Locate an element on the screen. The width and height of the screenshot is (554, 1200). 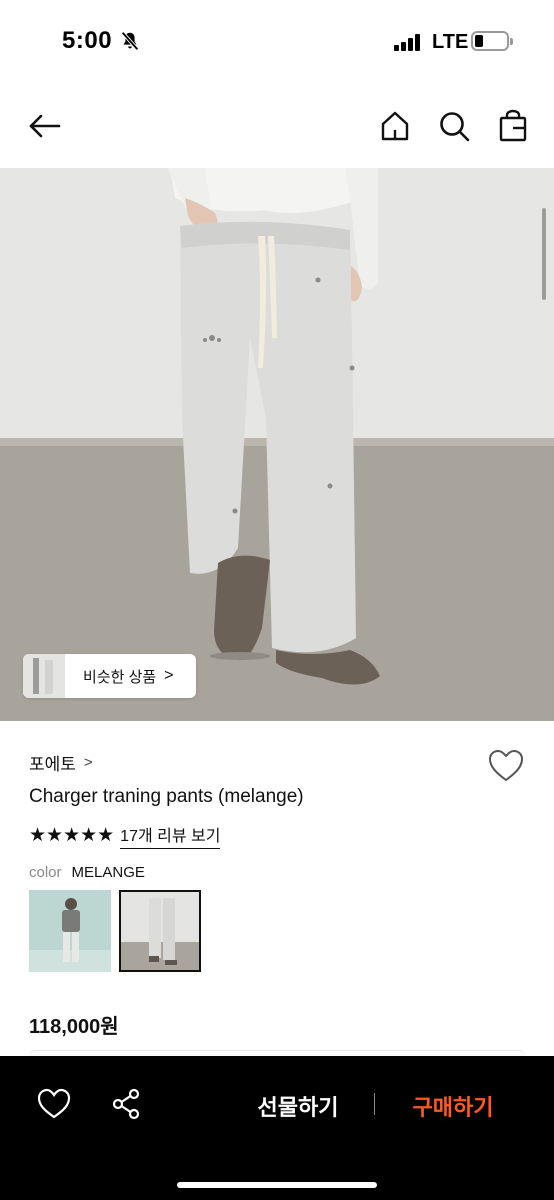
signal-bars-icon is located at coordinates (409, 42).